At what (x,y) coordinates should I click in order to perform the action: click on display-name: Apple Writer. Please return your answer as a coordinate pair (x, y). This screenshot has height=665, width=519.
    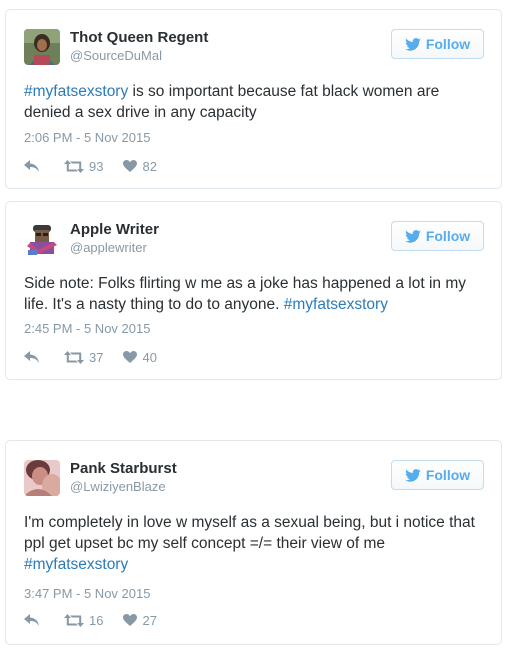
    Looking at the image, I should click on (114, 230).